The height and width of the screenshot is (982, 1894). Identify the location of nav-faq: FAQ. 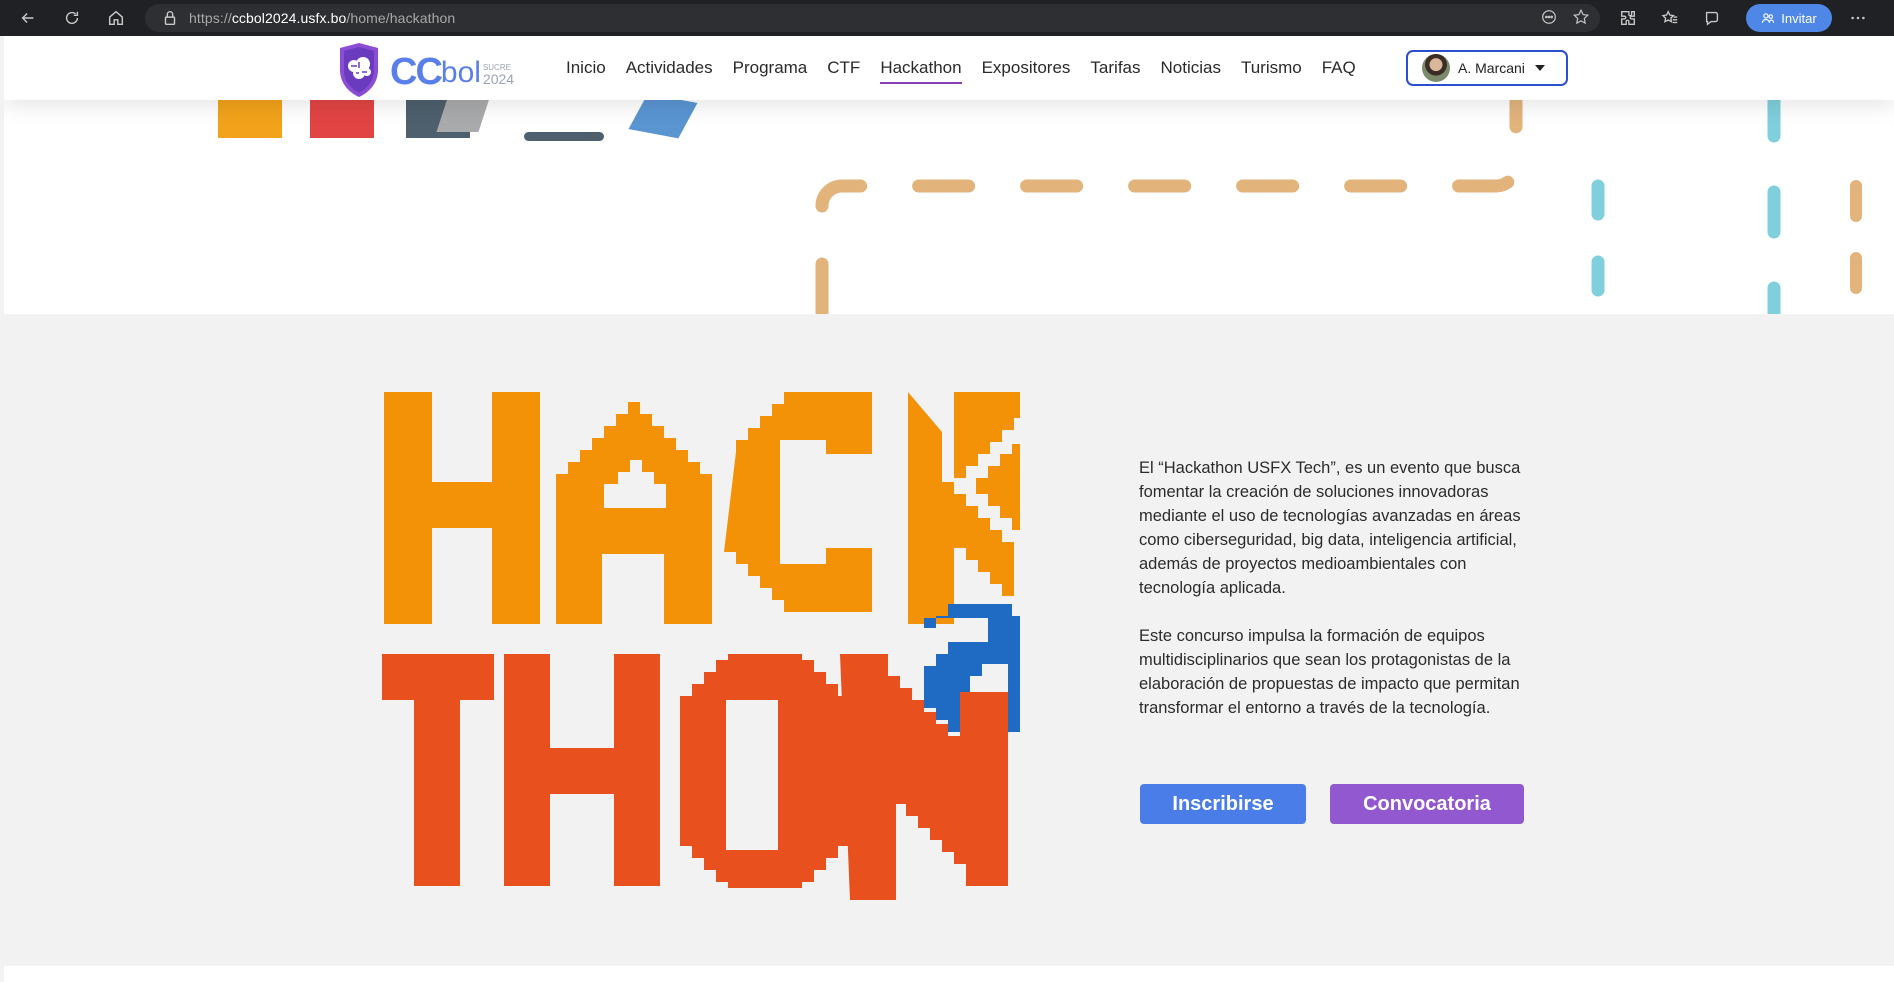
(1339, 68).